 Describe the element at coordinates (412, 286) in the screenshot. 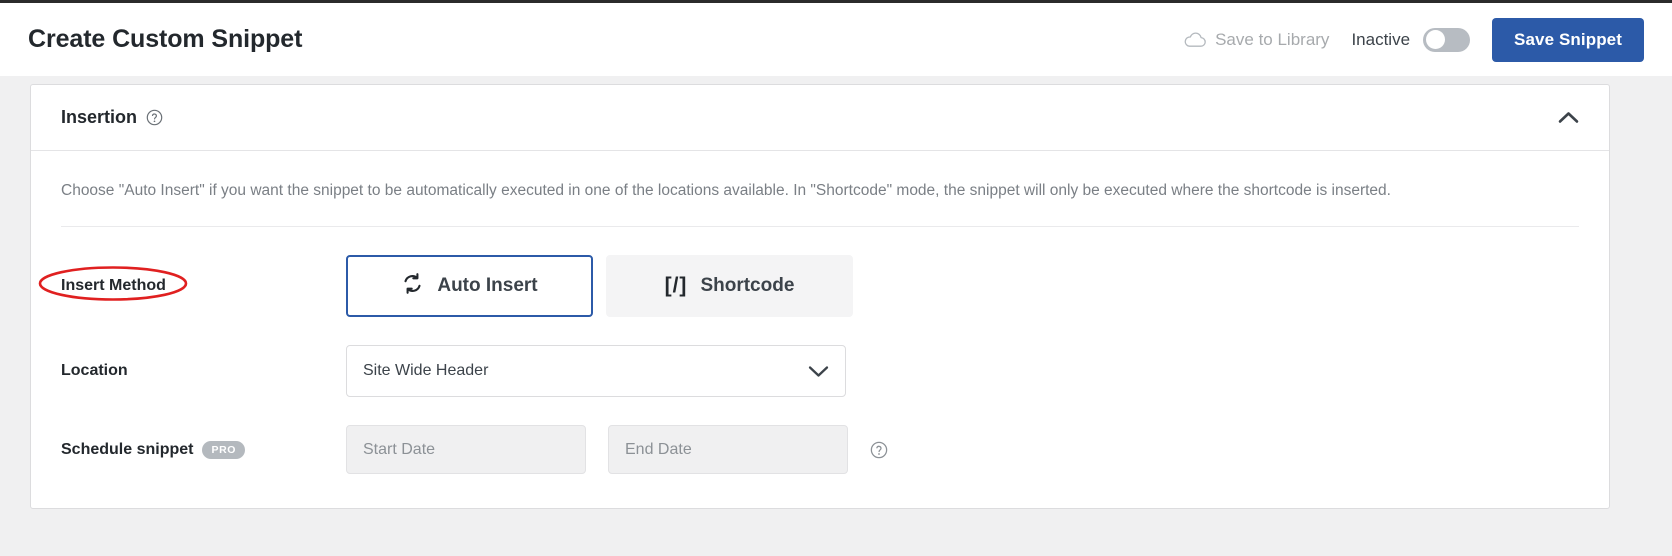

I see `sync-arrows-icon` at that location.